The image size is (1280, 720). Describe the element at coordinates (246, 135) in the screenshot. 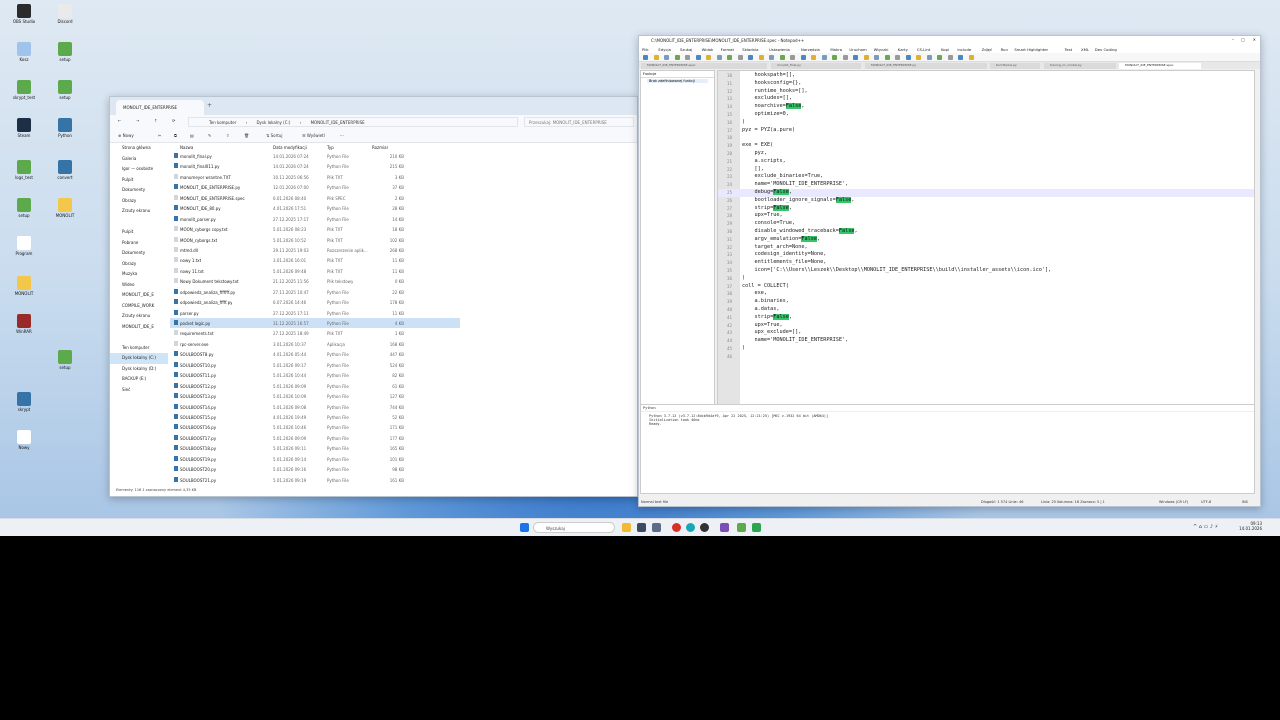

I see `delete-icon: 🗑` at that location.